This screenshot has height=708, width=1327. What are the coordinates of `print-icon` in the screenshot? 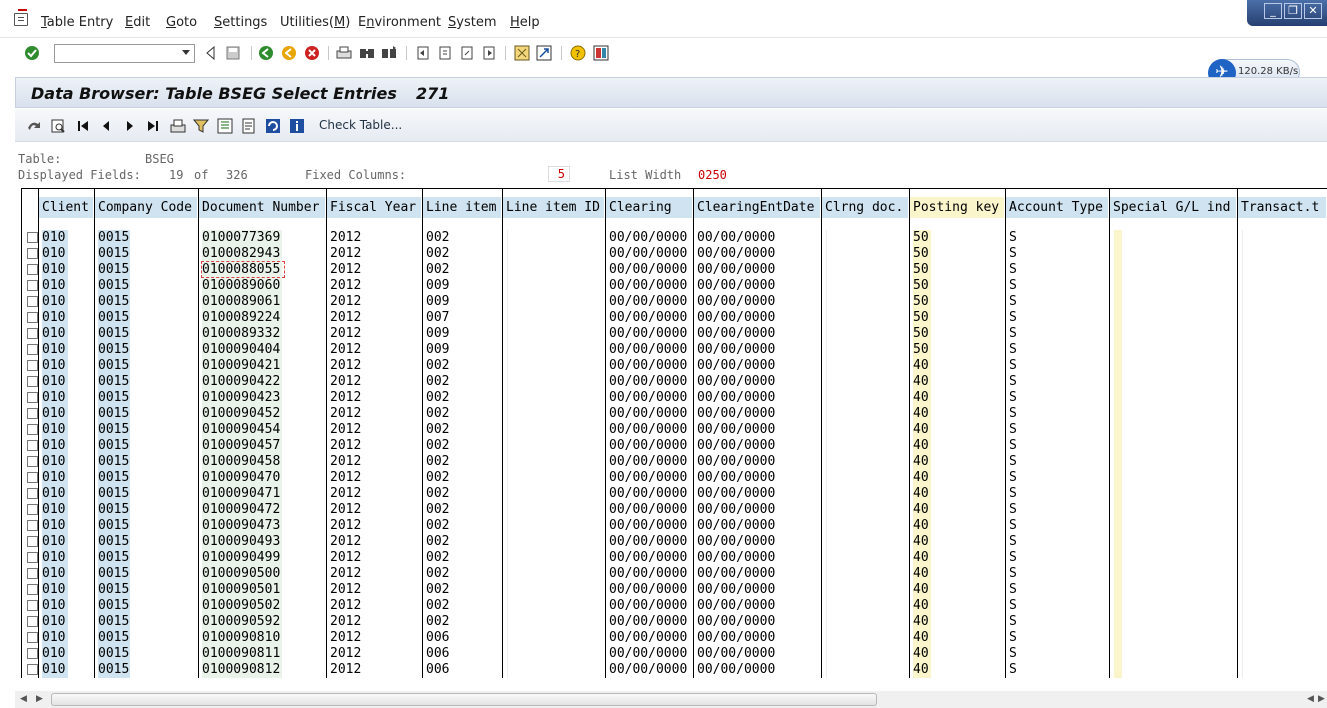 It's located at (344, 53).